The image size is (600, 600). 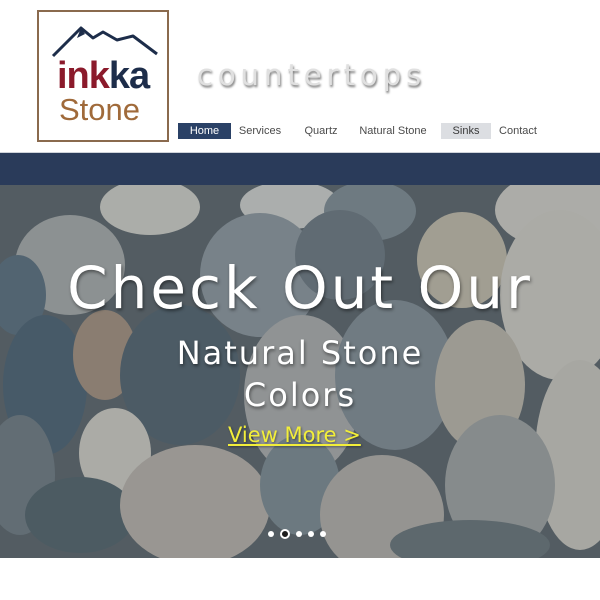 What do you see at coordinates (518, 131) in the screenshot?
I see `nav-contact: Contact` at bounding box center [518, 131].